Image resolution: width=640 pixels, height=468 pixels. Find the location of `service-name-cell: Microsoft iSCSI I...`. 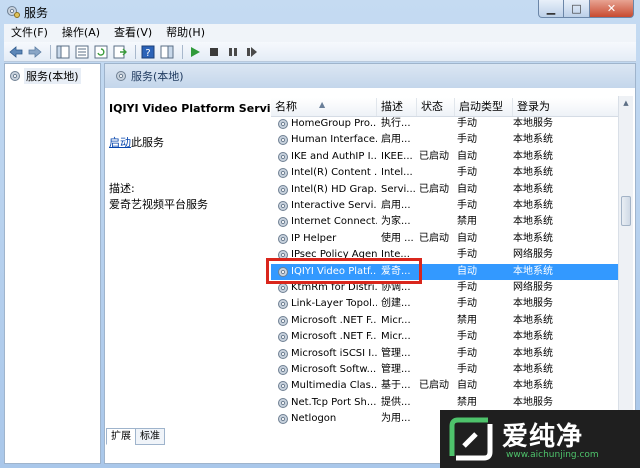

service-name-cell: Microsoft iSCSI I... is located at coordinates (334, 353).